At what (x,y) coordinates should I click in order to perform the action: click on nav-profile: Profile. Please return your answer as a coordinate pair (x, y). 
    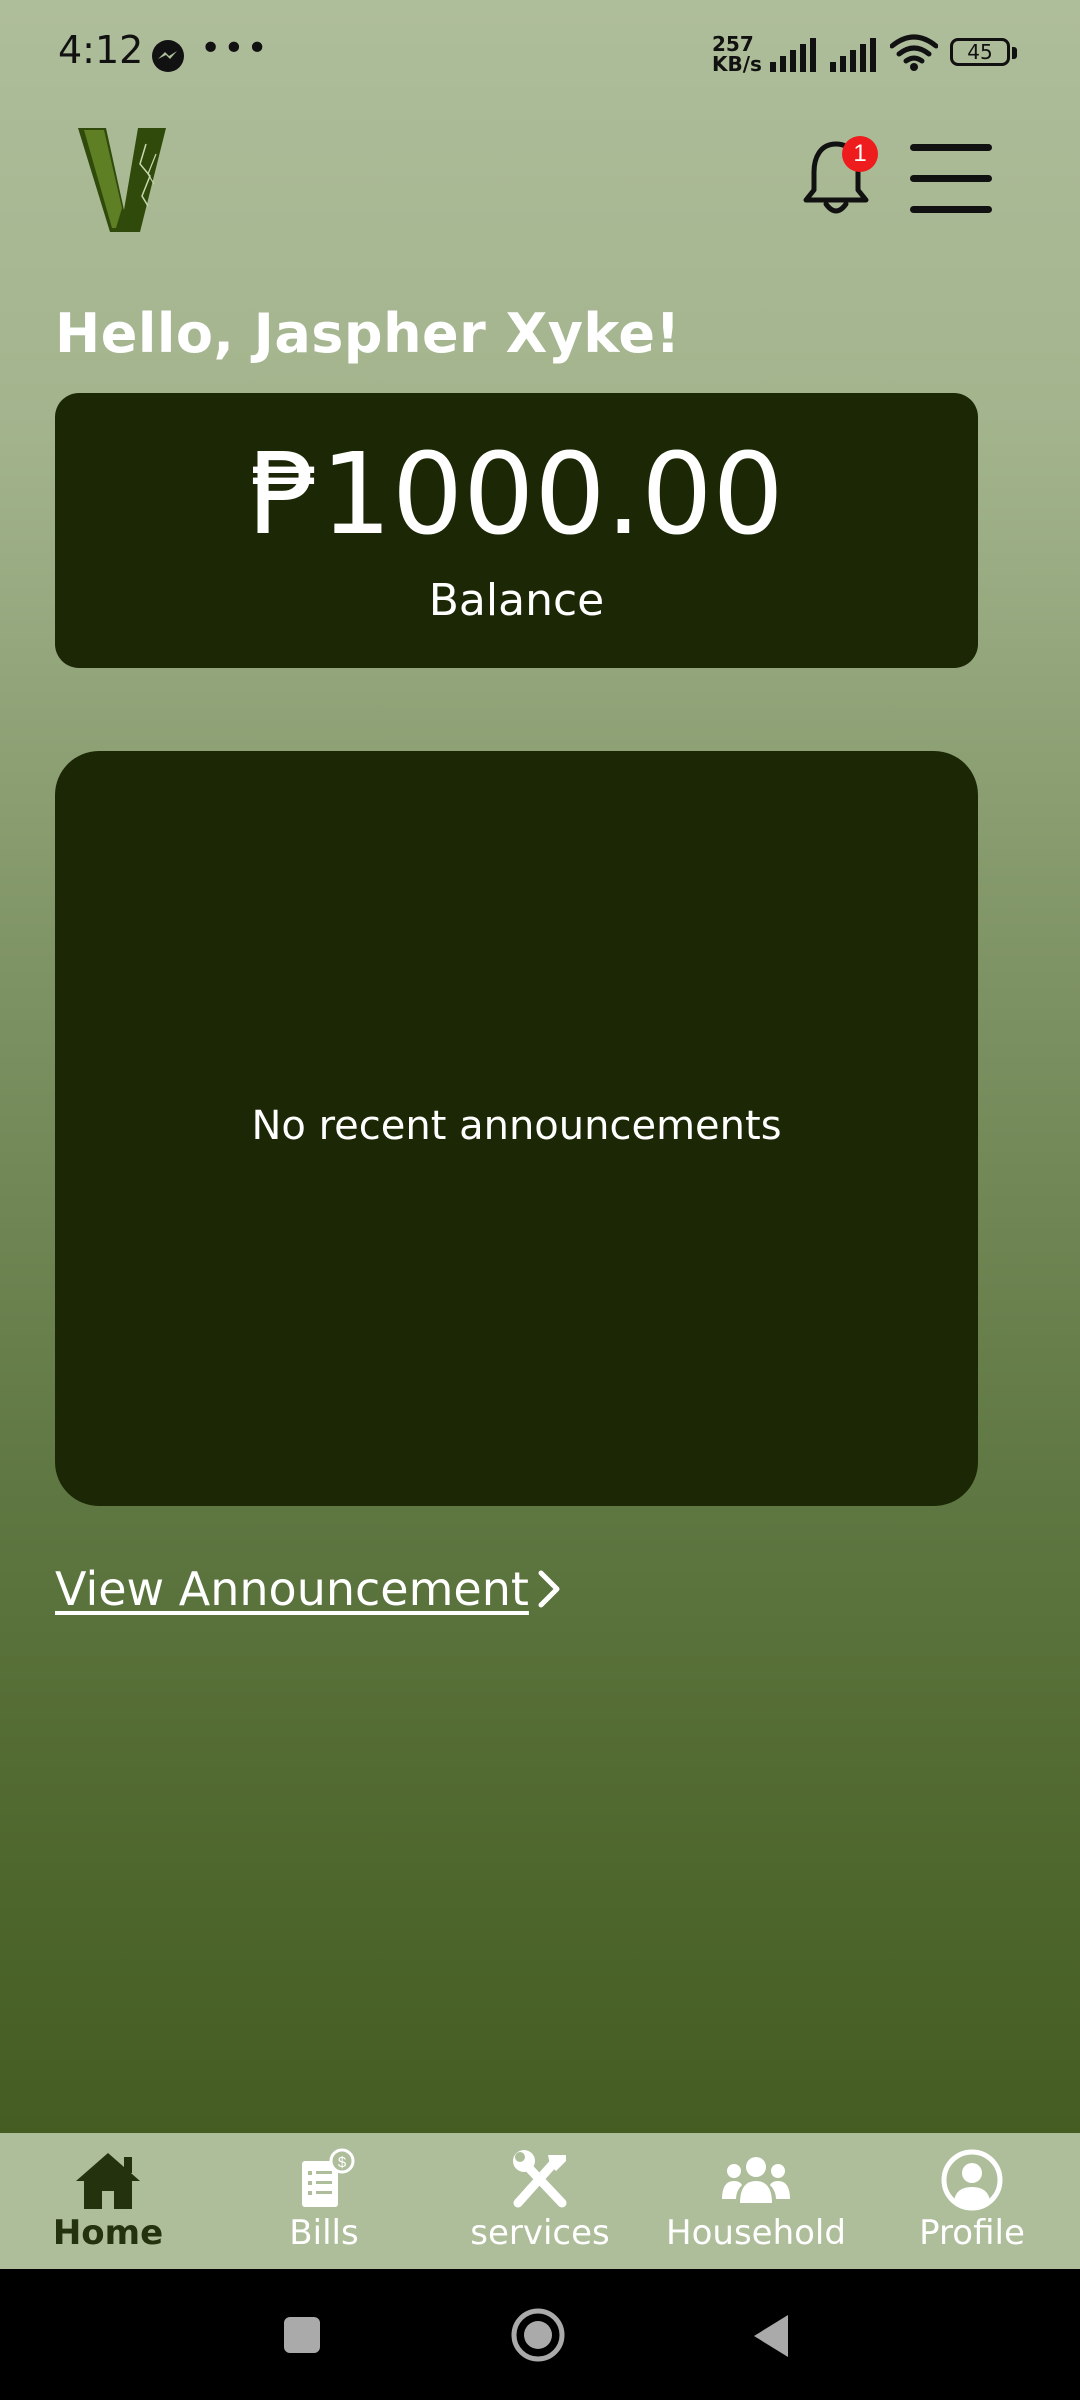
    Looking at the image, I should click on (972, 2201).